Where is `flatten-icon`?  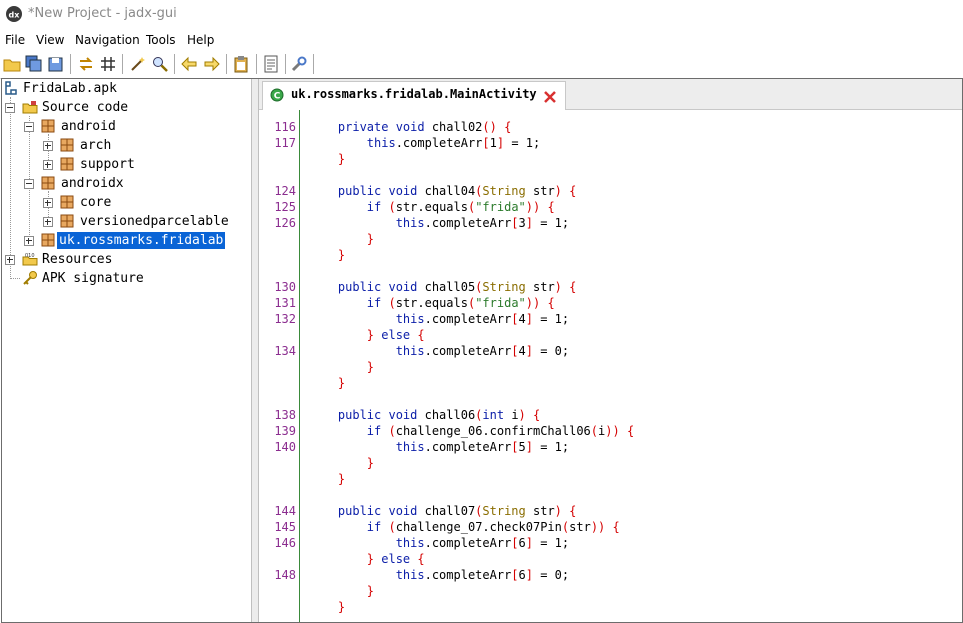
flatten-icon is located at coordinates (108, 64).